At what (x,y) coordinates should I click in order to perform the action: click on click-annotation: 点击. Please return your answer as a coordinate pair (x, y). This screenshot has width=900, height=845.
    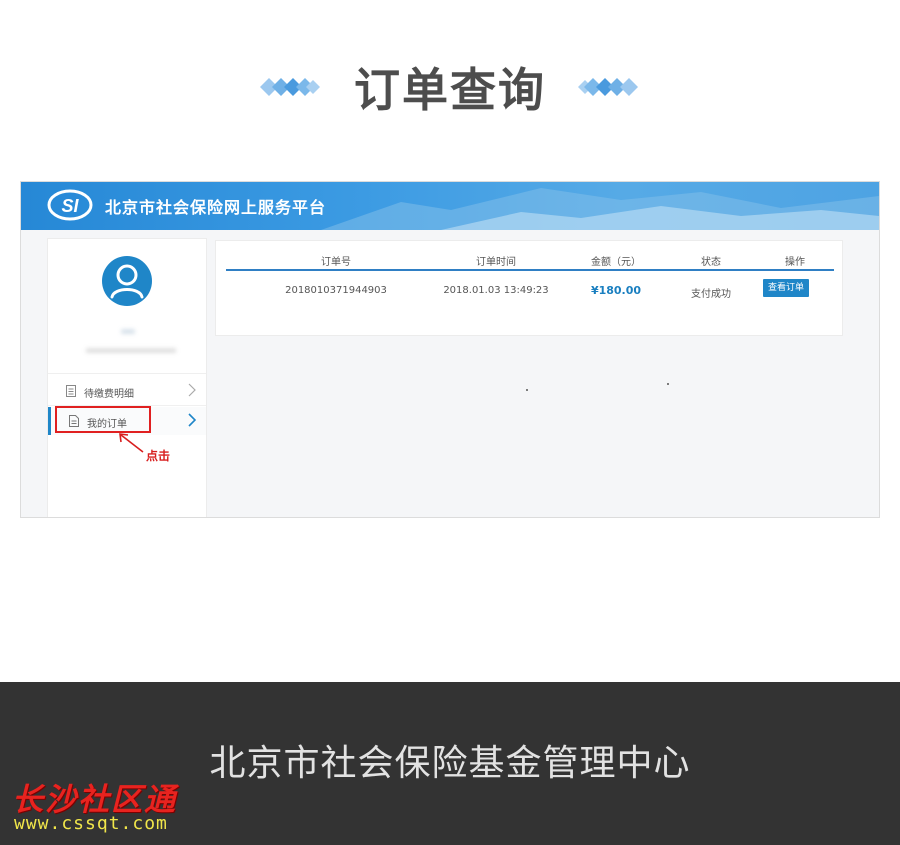
    Looking at the image, I should click on (158, 456).